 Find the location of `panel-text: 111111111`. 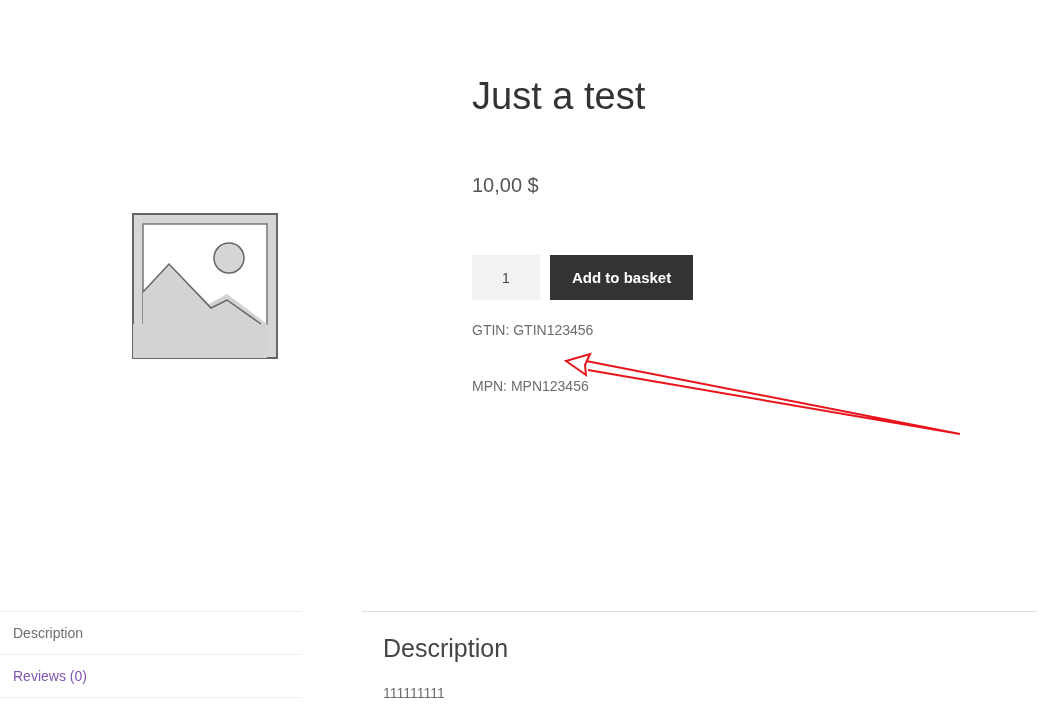

panel-text: 111111111 is located at coordinates (414, 693).